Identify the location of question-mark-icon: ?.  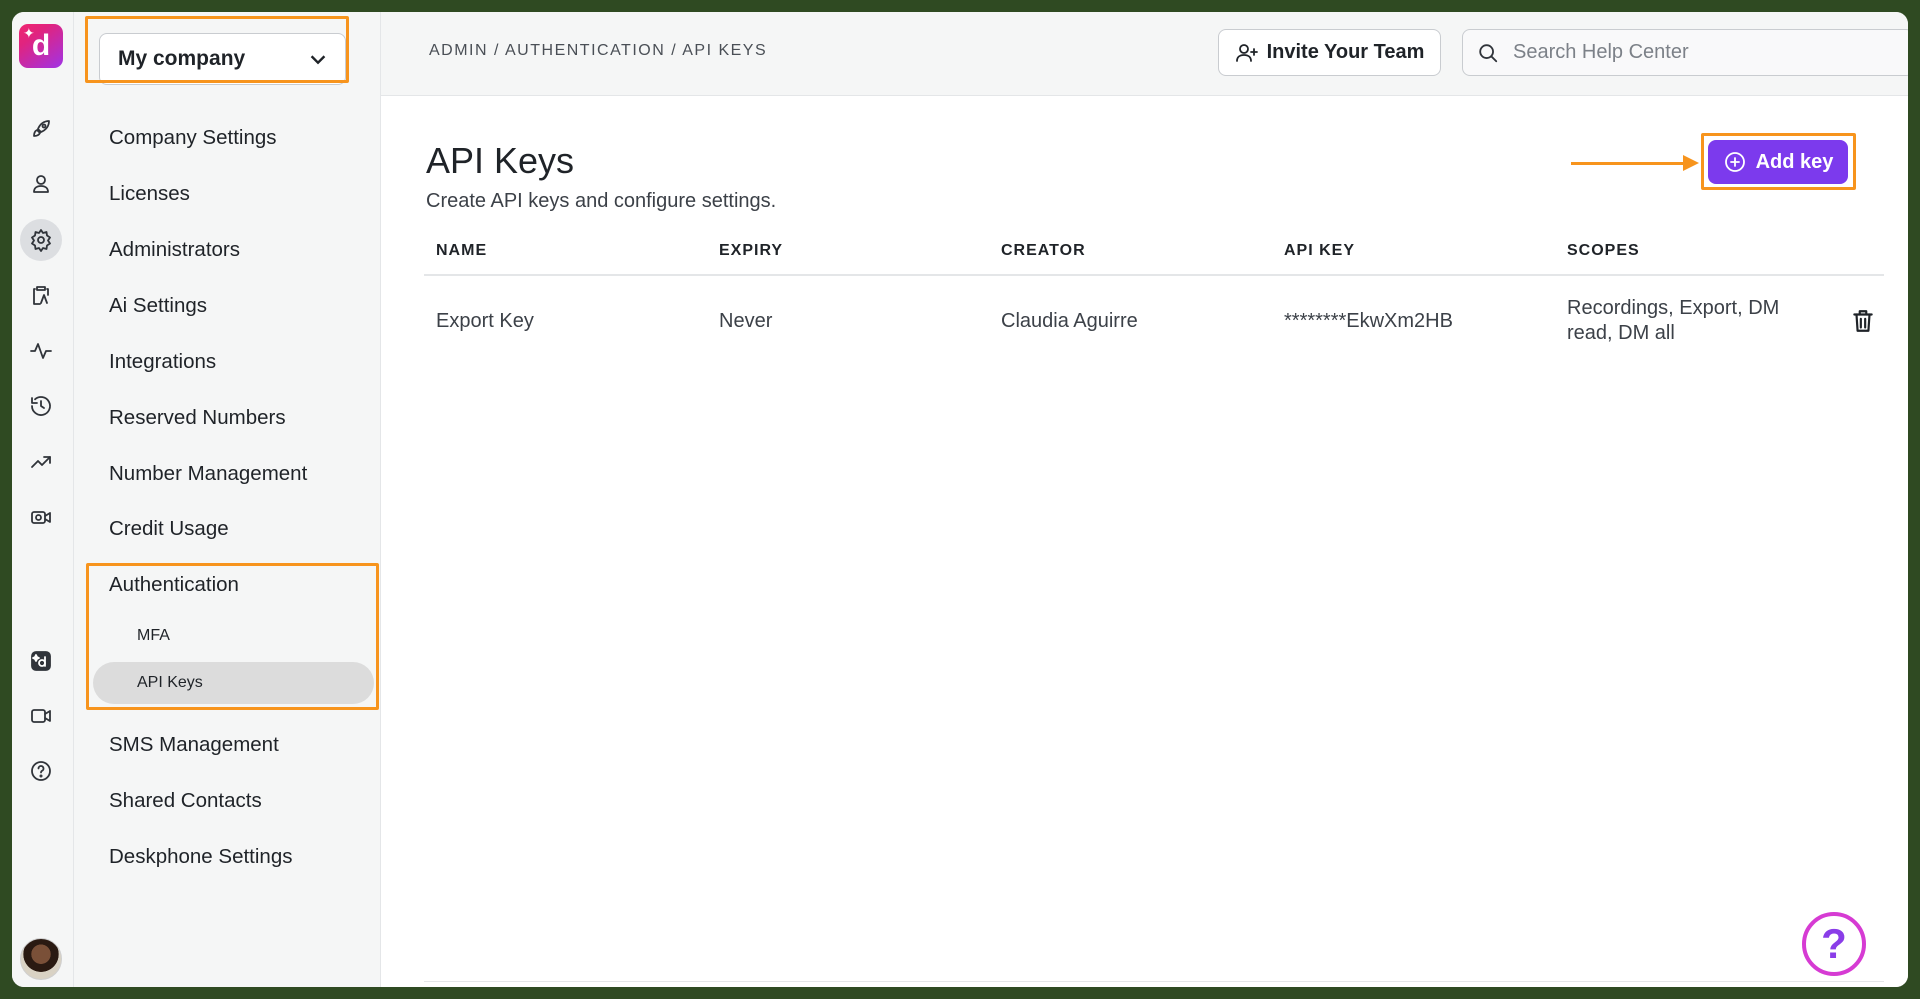
(1834, 943).